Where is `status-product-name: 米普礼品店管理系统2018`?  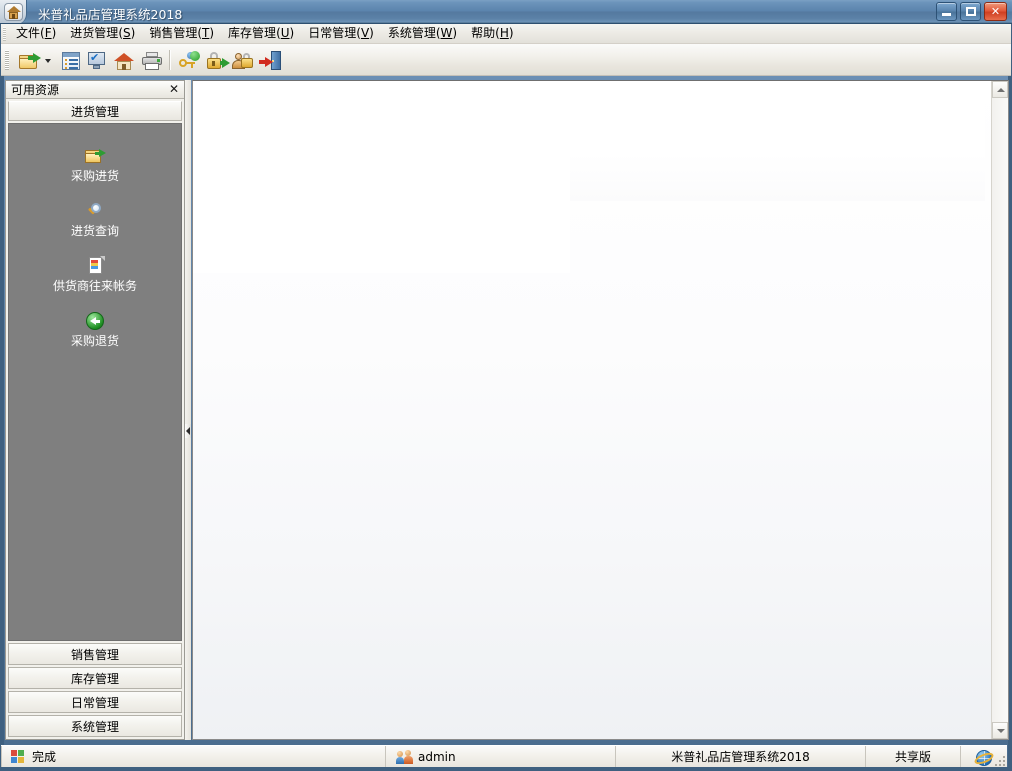
status-product-name: 米普礼品店管理系统2018 is located at coordinates (740, 757).